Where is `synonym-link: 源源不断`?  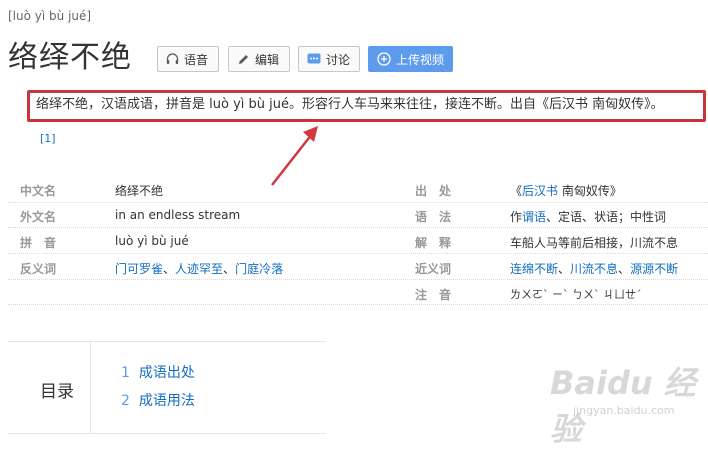 synonym-link: 源源不断 is located at coordinates (654, 269).